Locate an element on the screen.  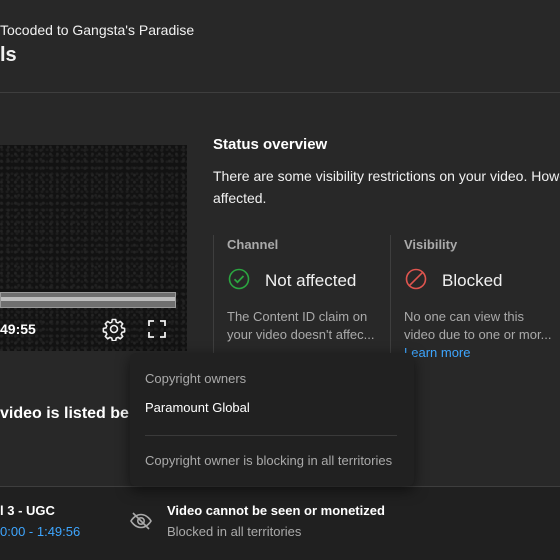
video-progress-fill is located at coordinates (88, 299).